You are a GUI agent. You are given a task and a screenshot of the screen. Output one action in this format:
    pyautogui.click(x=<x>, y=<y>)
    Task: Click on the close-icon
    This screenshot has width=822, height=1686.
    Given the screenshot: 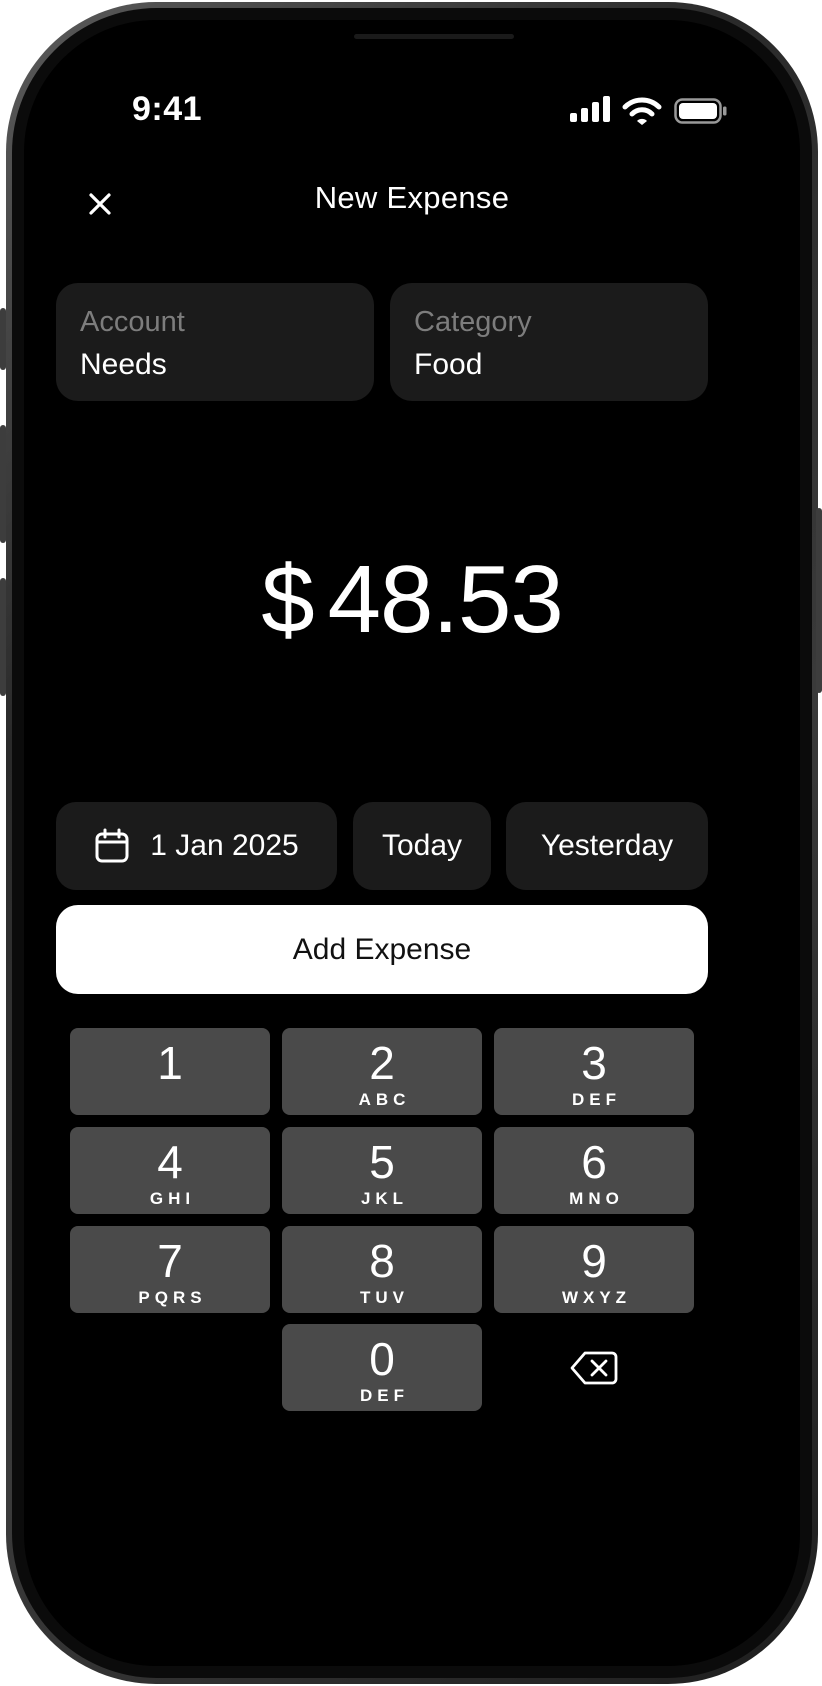 What is the action you would take?
    pyautogui.click(x=100, y=204)
    